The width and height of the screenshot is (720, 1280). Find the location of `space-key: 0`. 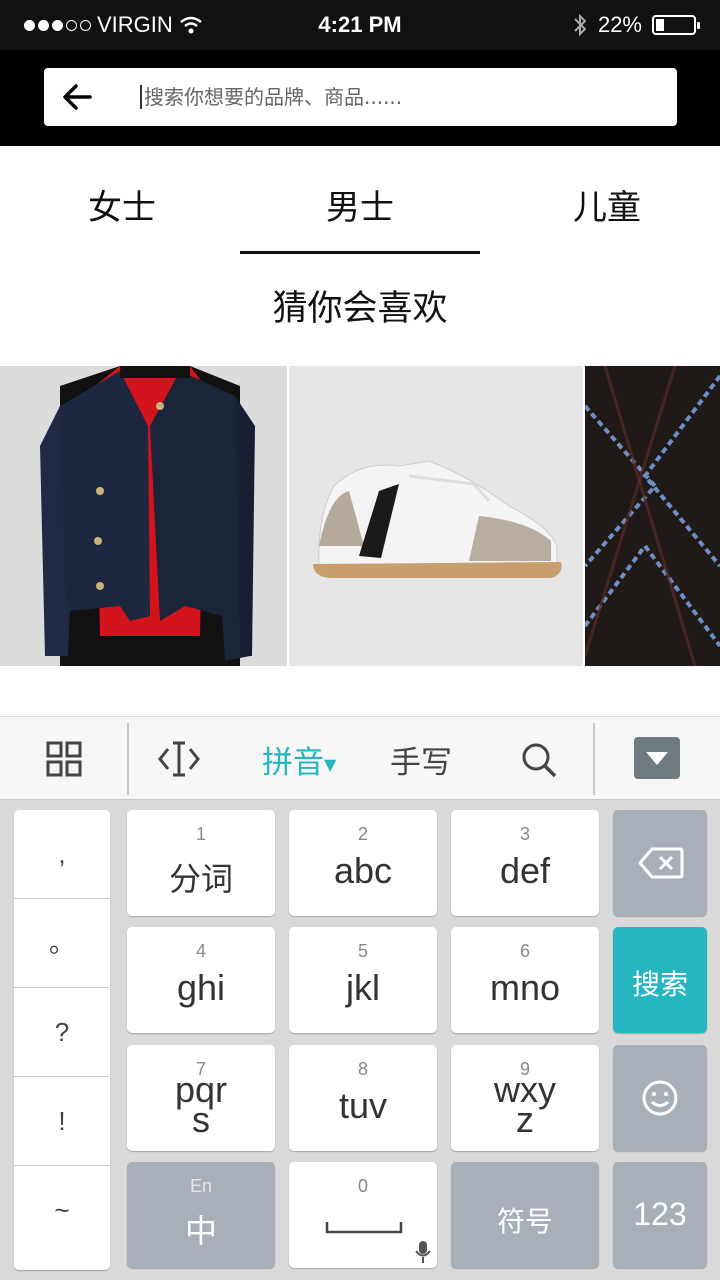

space-key: 0 is located at coordinates (363, 1215).